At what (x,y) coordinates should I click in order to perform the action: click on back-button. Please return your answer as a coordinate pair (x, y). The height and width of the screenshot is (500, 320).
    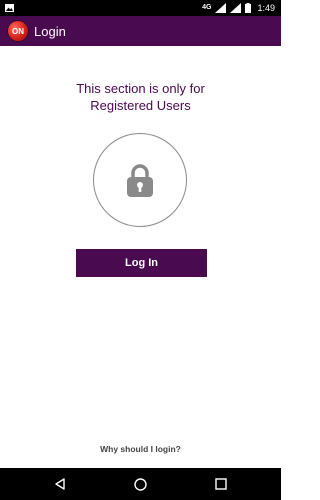
    Looking at the image, I should click on (60, 484).